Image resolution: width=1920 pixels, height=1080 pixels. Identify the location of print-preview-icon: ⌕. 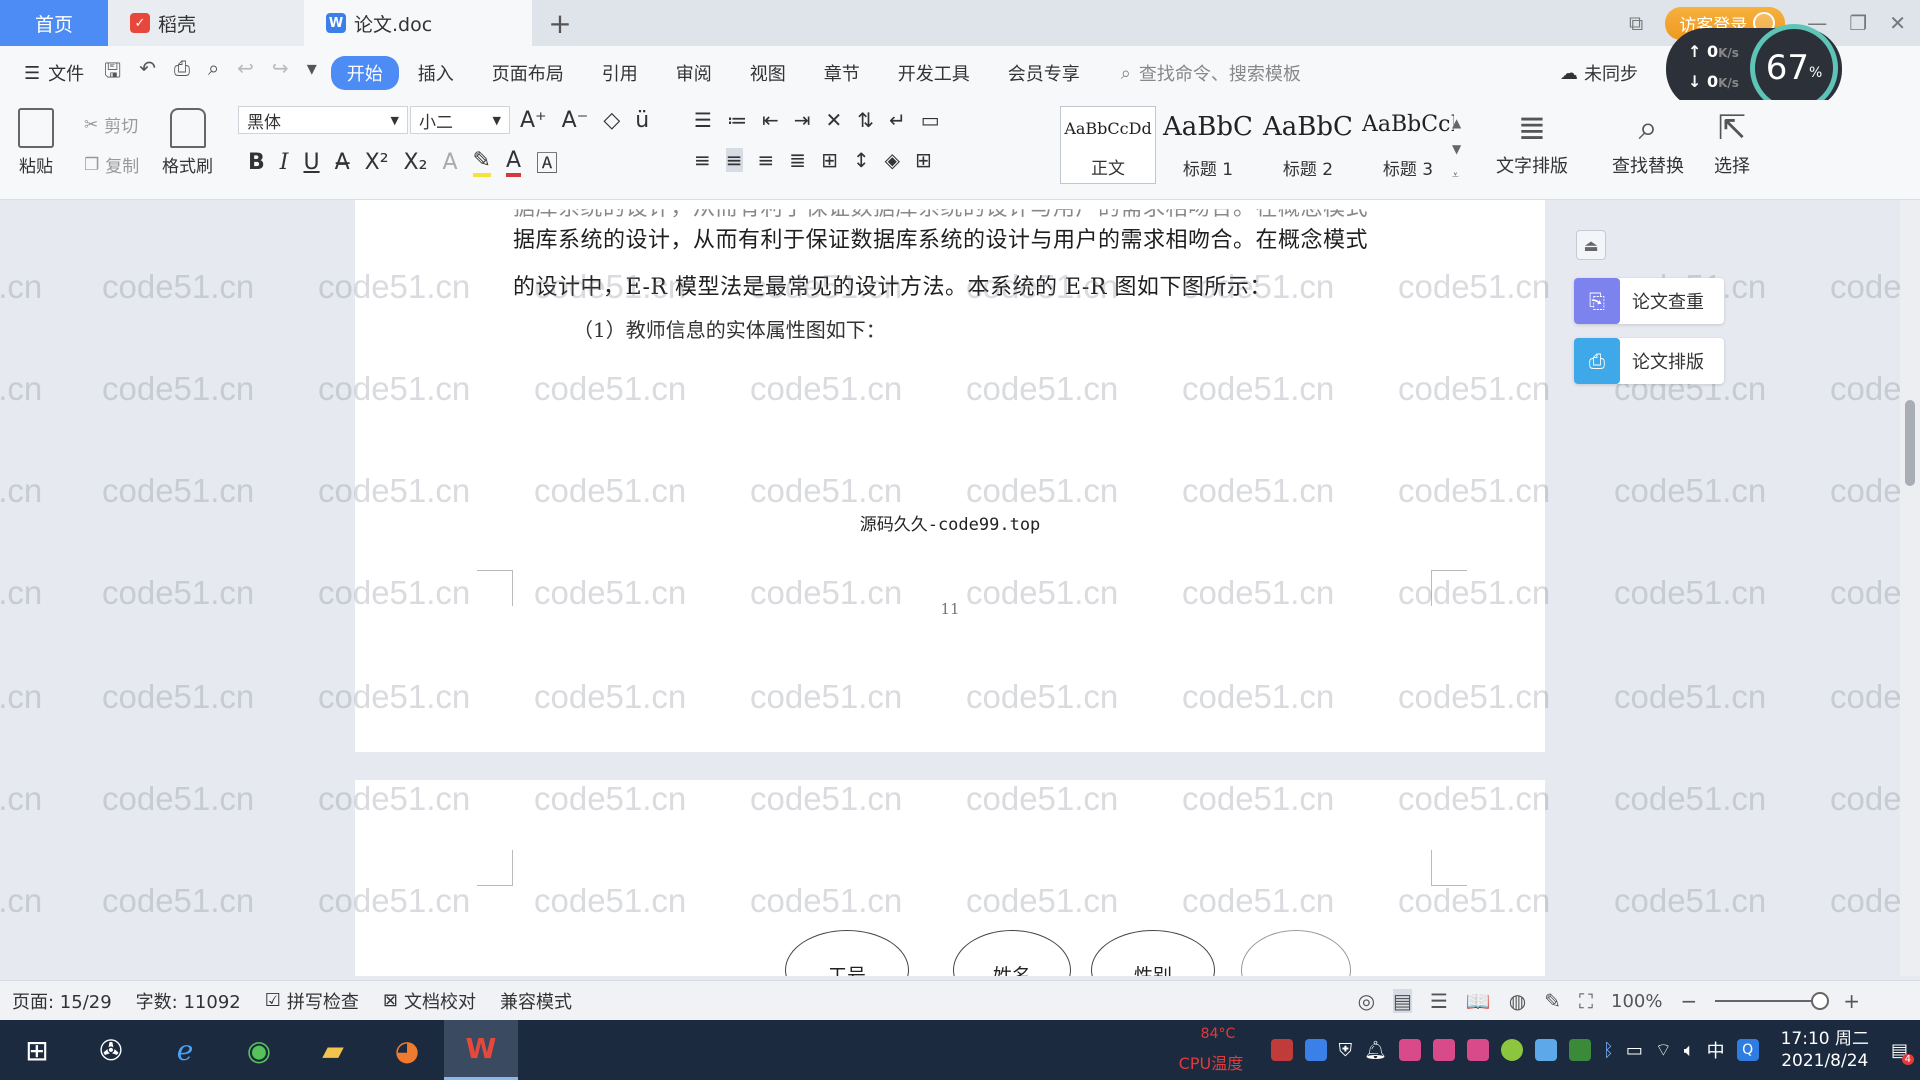
(213, 73).